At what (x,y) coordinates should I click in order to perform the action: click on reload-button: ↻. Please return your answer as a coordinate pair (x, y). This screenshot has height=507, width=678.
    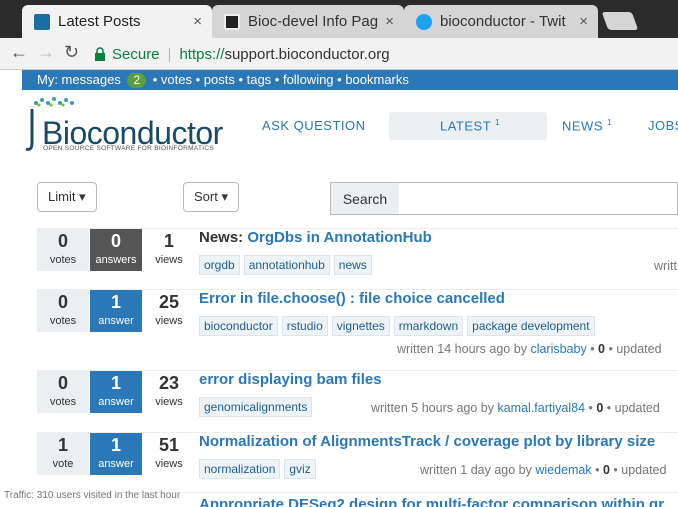
    Looking at the image, I should click on (71, 52).